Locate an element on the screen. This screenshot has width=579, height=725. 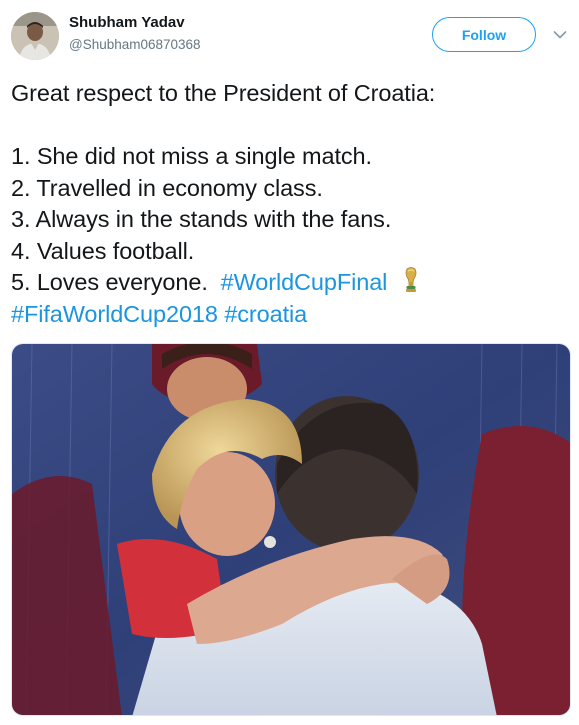
tweet-header: Shubham Yadav @Shubham06870368 Follow is located at coordinates (289, 35).